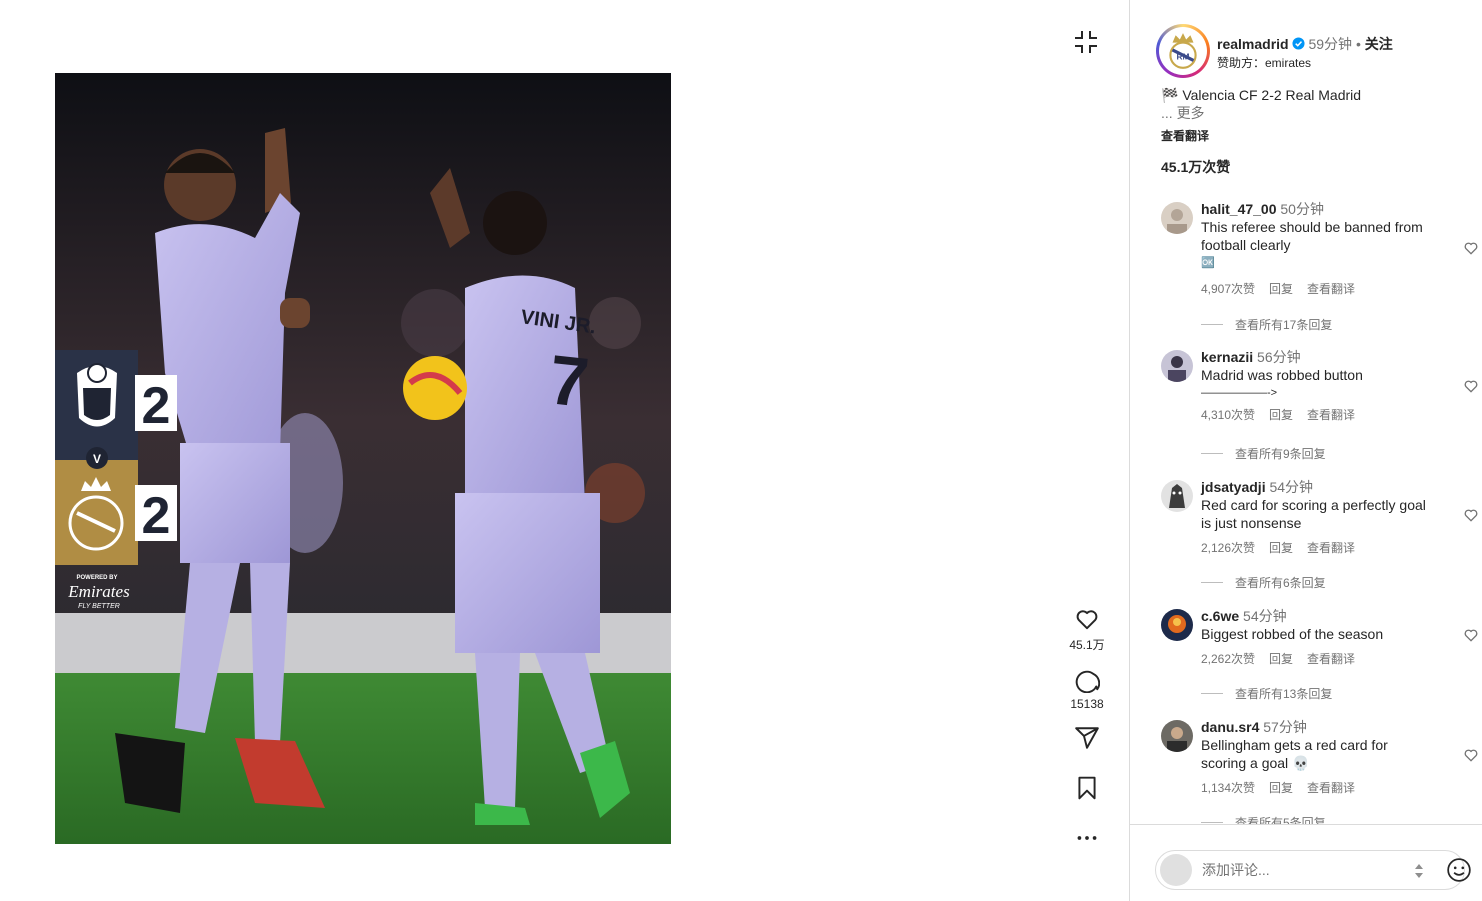 The width and height of the screenshot is (1482, 901). I want to click on likes-total: 45.1万次赞, so click(1195, 167).